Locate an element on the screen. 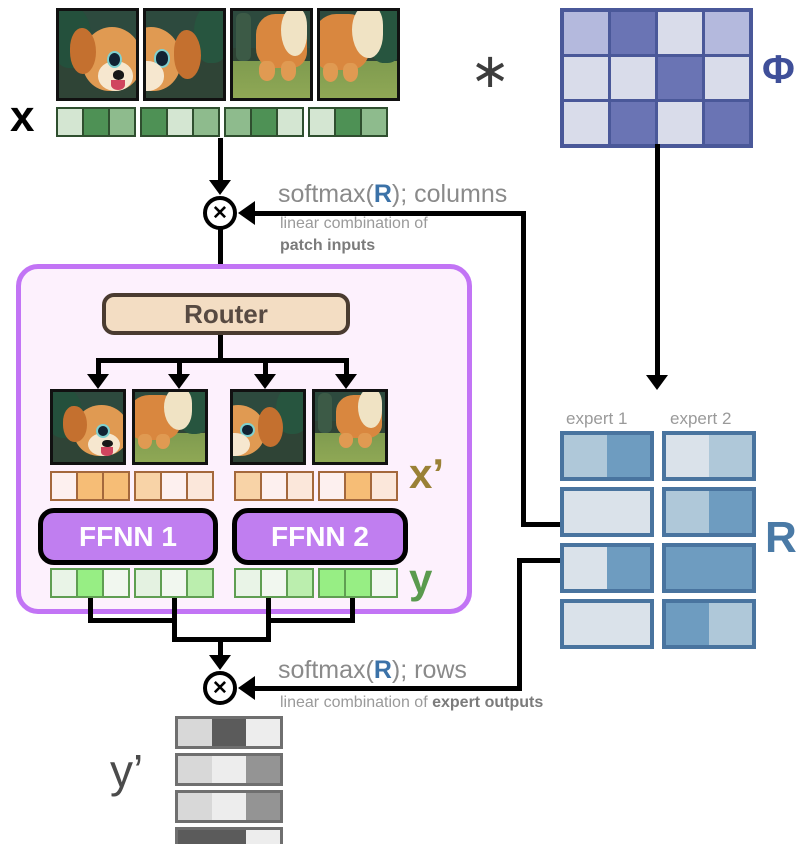  softmax-rows-label: softmax(R); rows is located at coordinates (372, 670).